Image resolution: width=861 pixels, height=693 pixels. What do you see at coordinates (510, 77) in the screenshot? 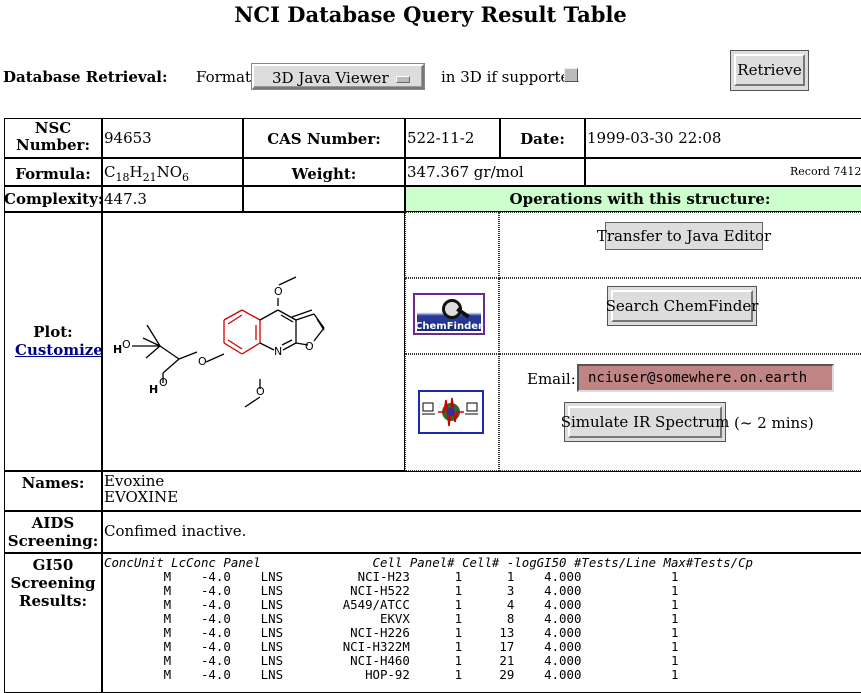
I see `in3d-label: in 3D if supported` at bounding box center [510, 77].